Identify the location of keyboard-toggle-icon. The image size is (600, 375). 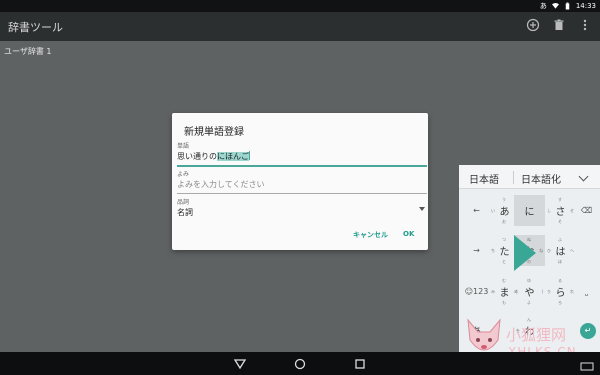
(587, 367).